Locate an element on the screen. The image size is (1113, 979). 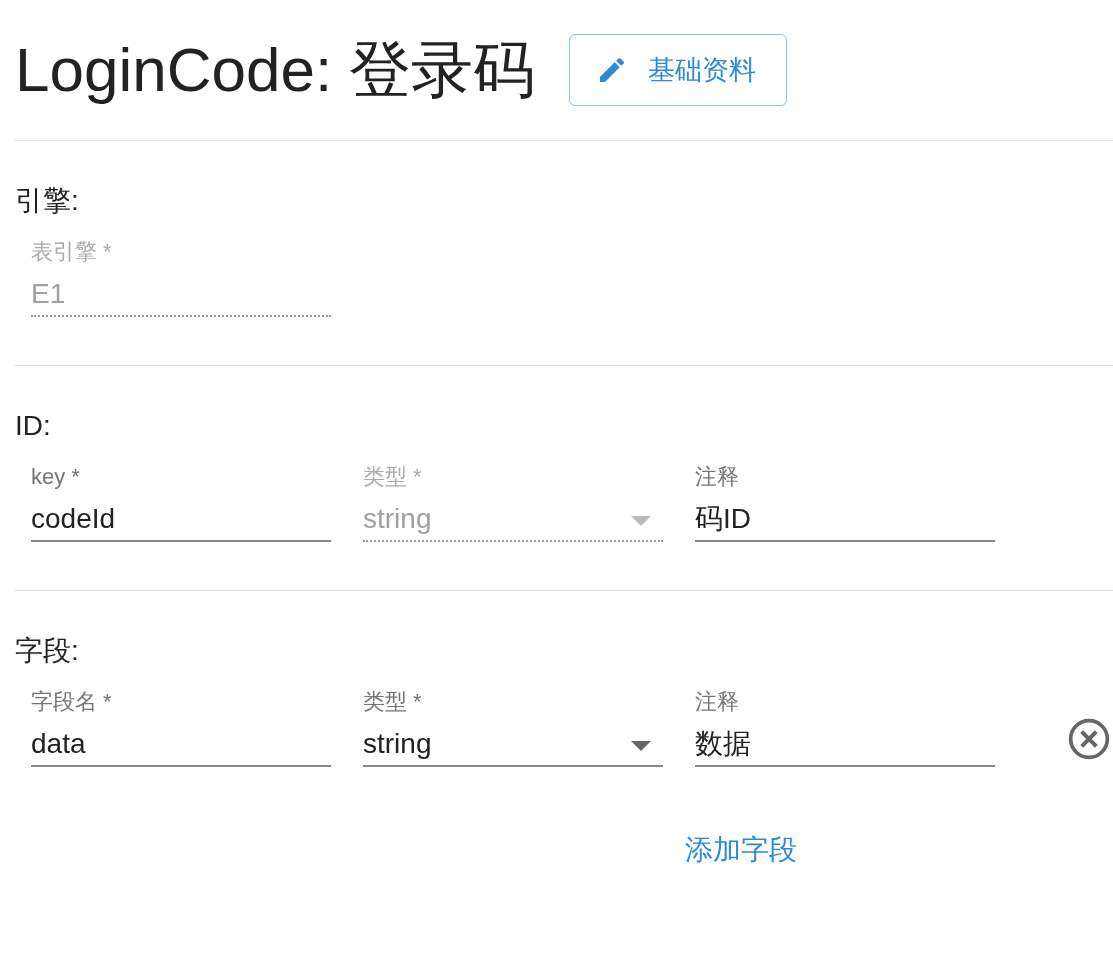
input-field: 码ID is located at coordinates (845, 520).